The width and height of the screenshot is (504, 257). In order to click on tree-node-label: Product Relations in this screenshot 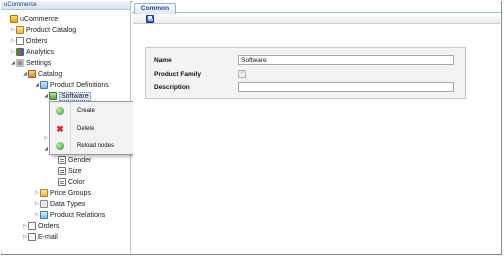, I will do `click(78, 215)`.